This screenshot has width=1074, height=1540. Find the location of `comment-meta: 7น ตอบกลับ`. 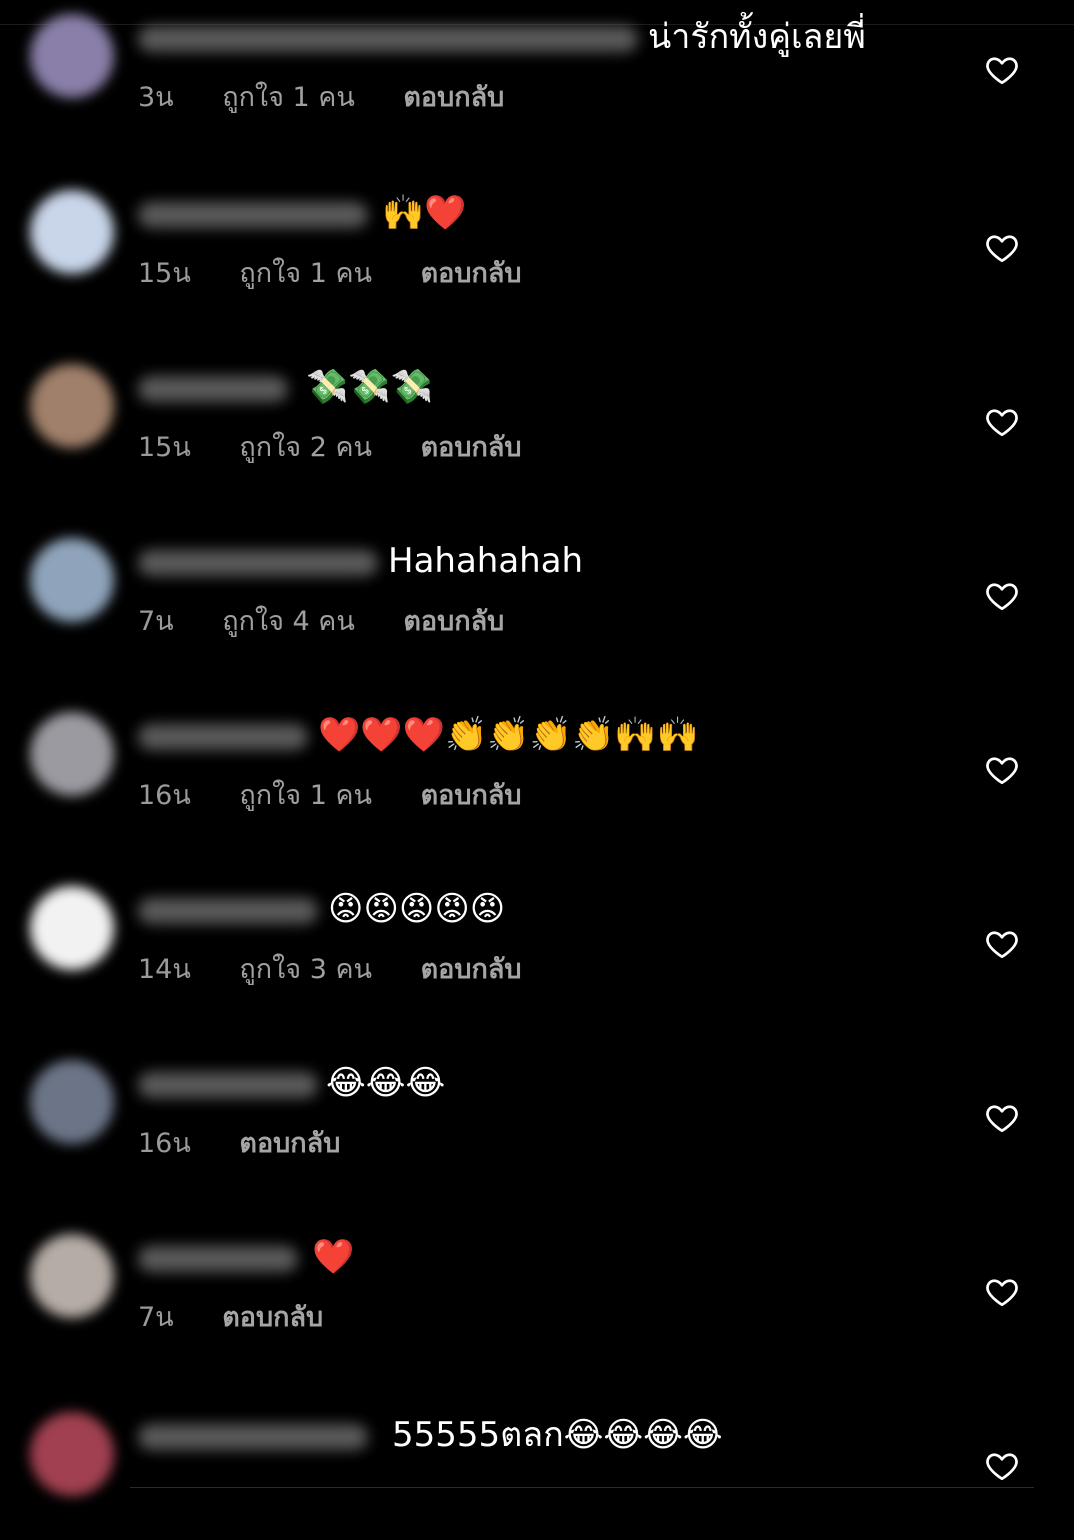

comment-meta: 7น ตอบกลับ is located at coordinates (250, 1318).